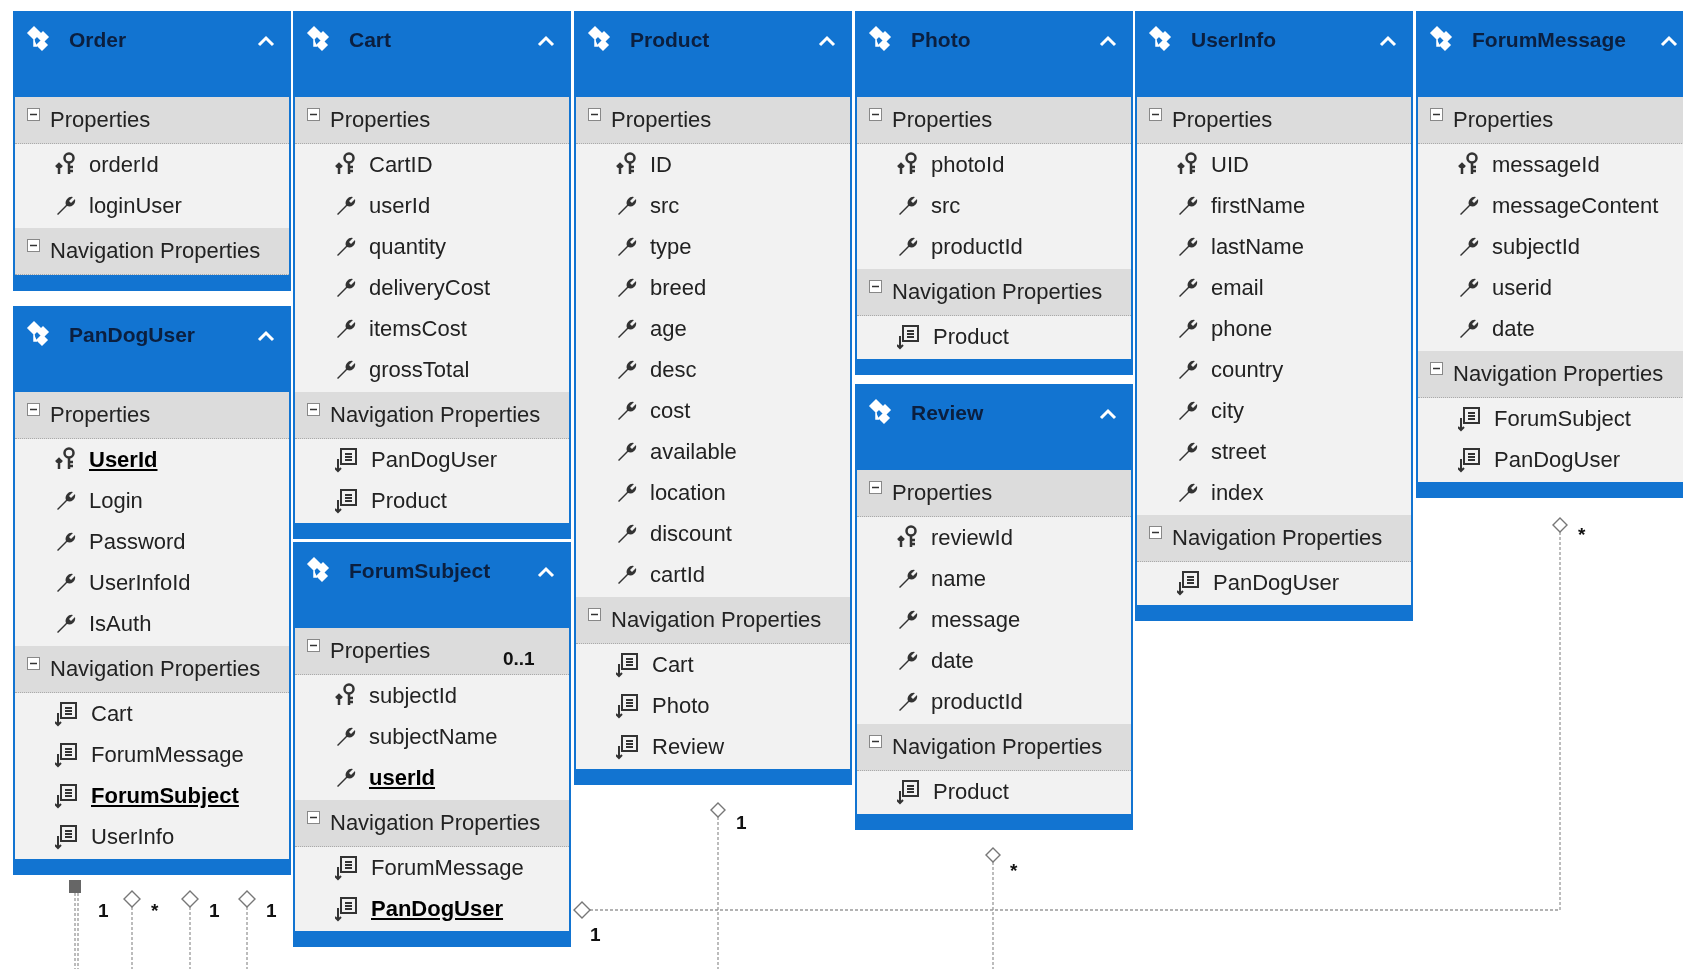  Describe the element at coordinates (165, 795) in the screenshot. I see `property-name: ForumSubject` at that location.